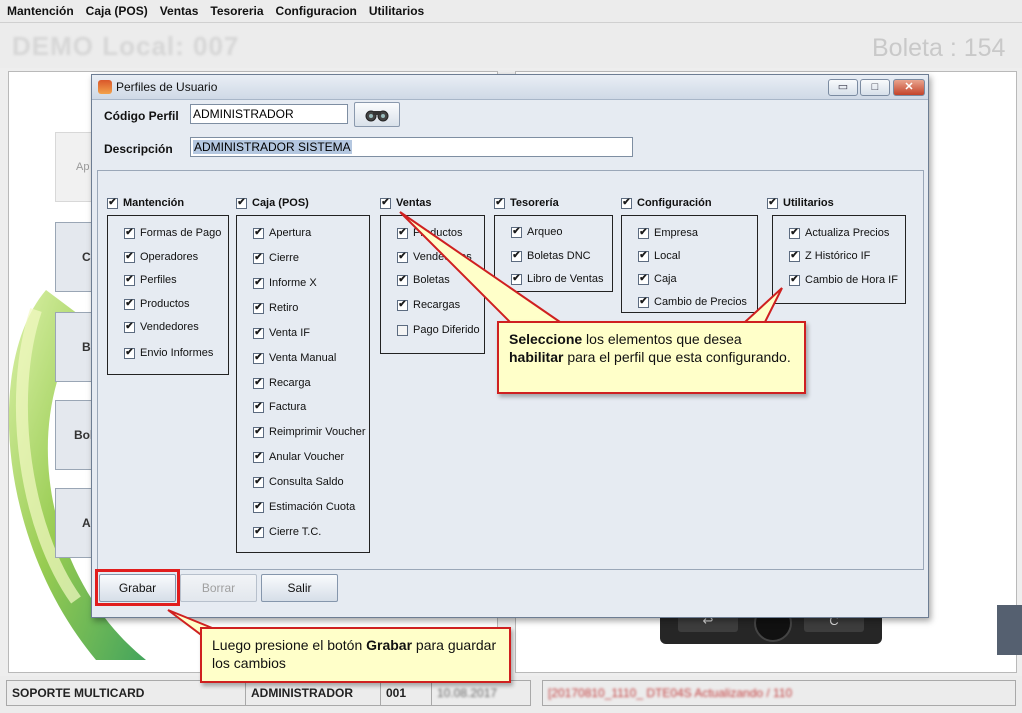  I want to click on item-consulta-saldo: ✔ Consulta Saldo, so click(298, 482).